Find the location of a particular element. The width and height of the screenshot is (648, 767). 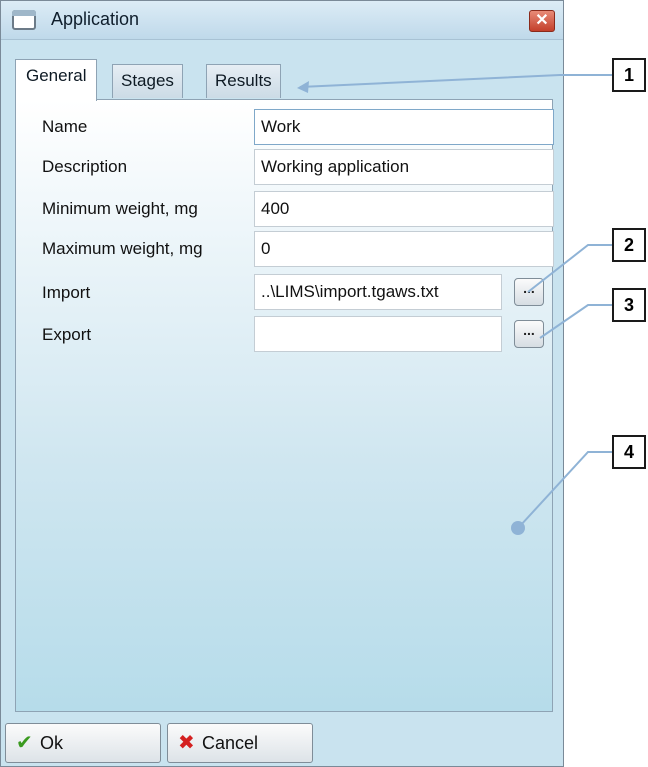

tab-general: General is located at coordinates (56, 80).